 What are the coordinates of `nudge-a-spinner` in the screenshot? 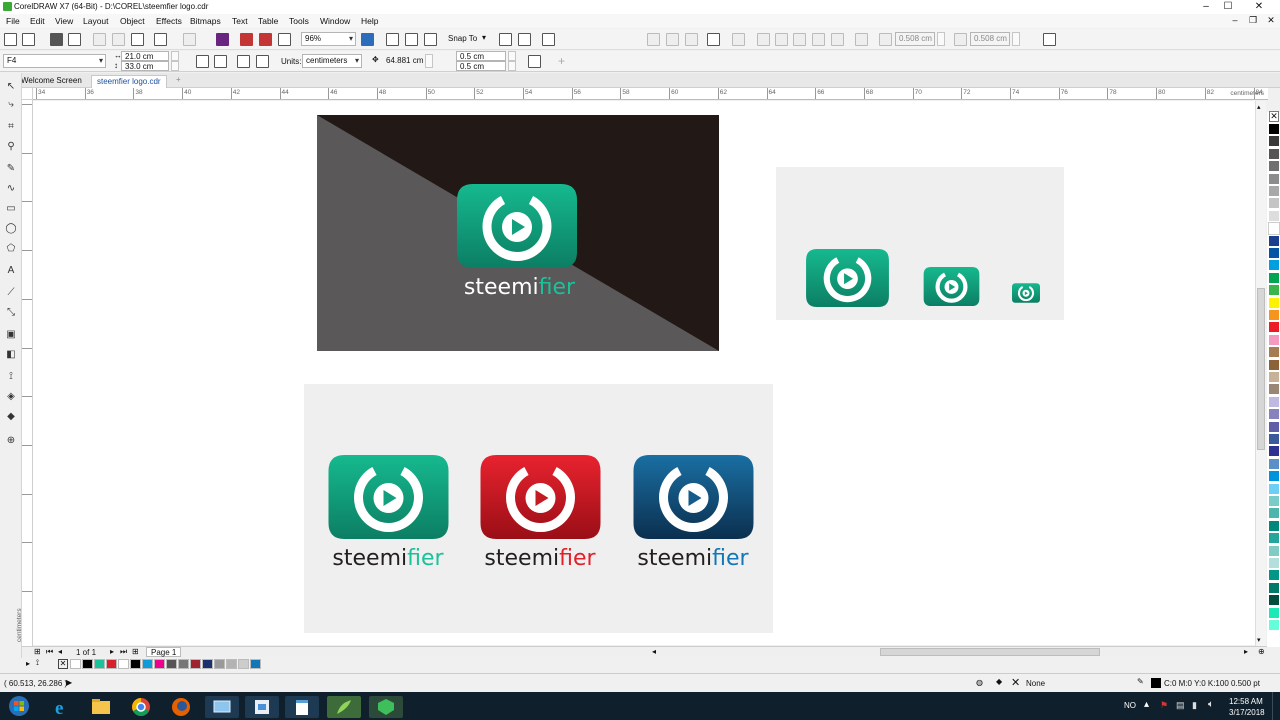 It's located at (941, 39).